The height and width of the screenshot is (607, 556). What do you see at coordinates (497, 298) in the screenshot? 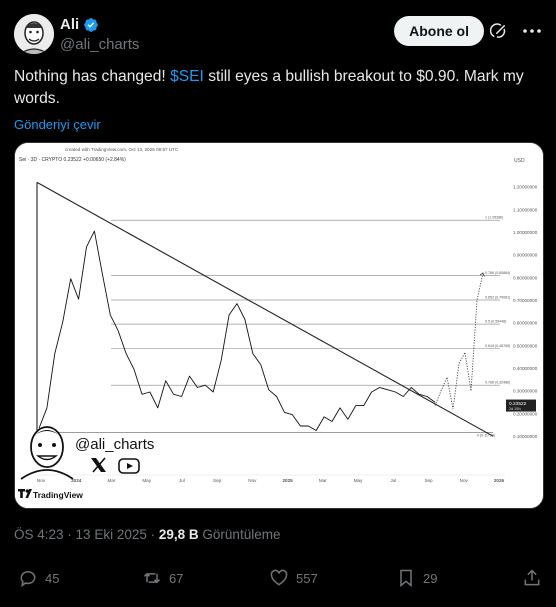
I see `fib-level-label: 0.652 (0.70081)` at bounding box center [497, 298].